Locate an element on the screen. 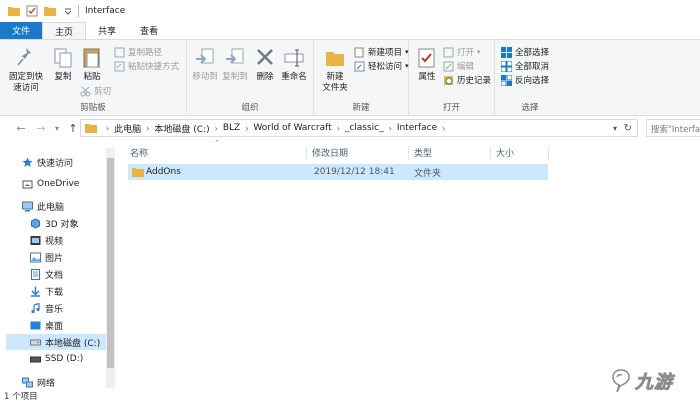  refresh-icon: ↻ is located at coordinates (628, 128).